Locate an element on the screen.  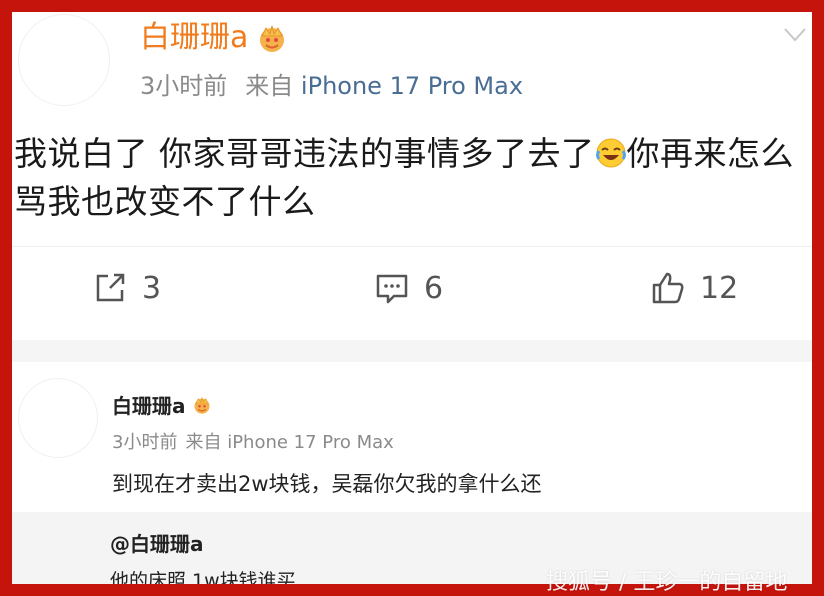
post-meta: 3小时前 来自 iPhone 17 Pro Max is located at coordinates (331, 86).